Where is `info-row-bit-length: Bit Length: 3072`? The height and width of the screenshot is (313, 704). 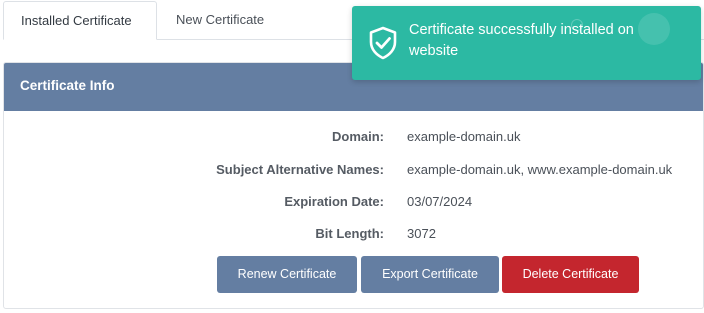
info-row-bit-length: Bit Length: 3072 is located at coordinates (353, 236).